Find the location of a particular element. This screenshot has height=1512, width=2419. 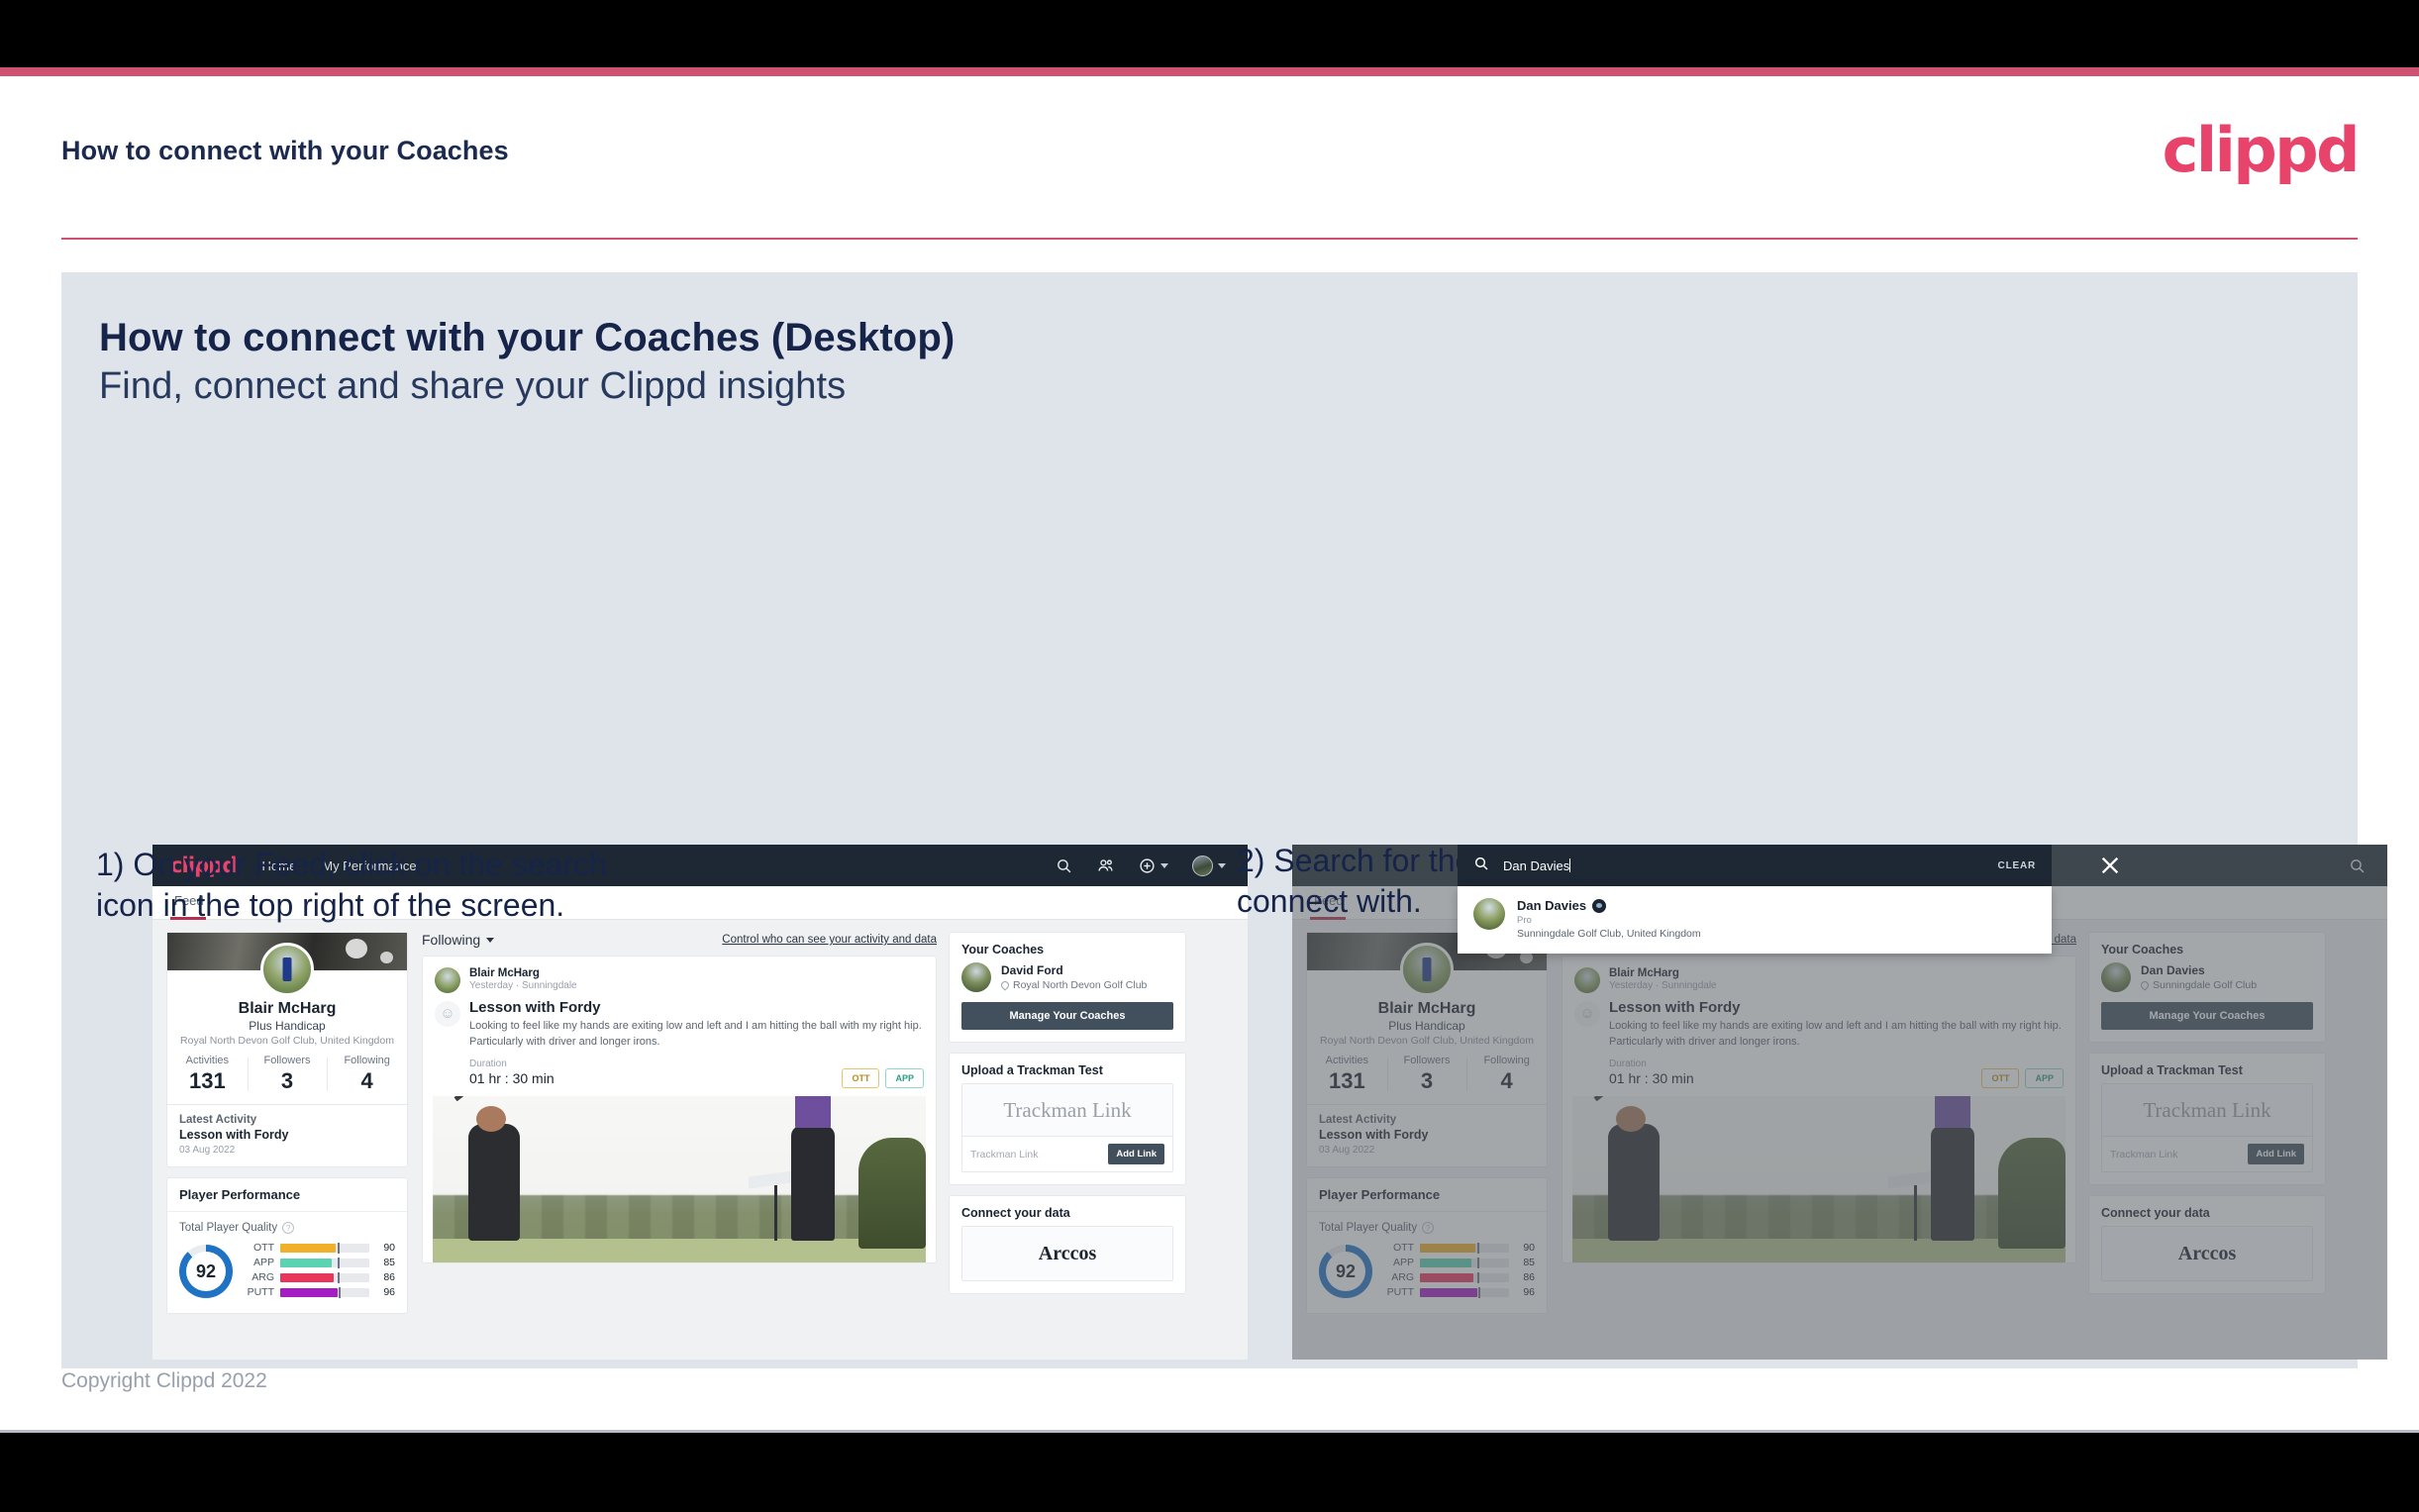

result-name: Dan Davies is located at coordinates (1552, 905).